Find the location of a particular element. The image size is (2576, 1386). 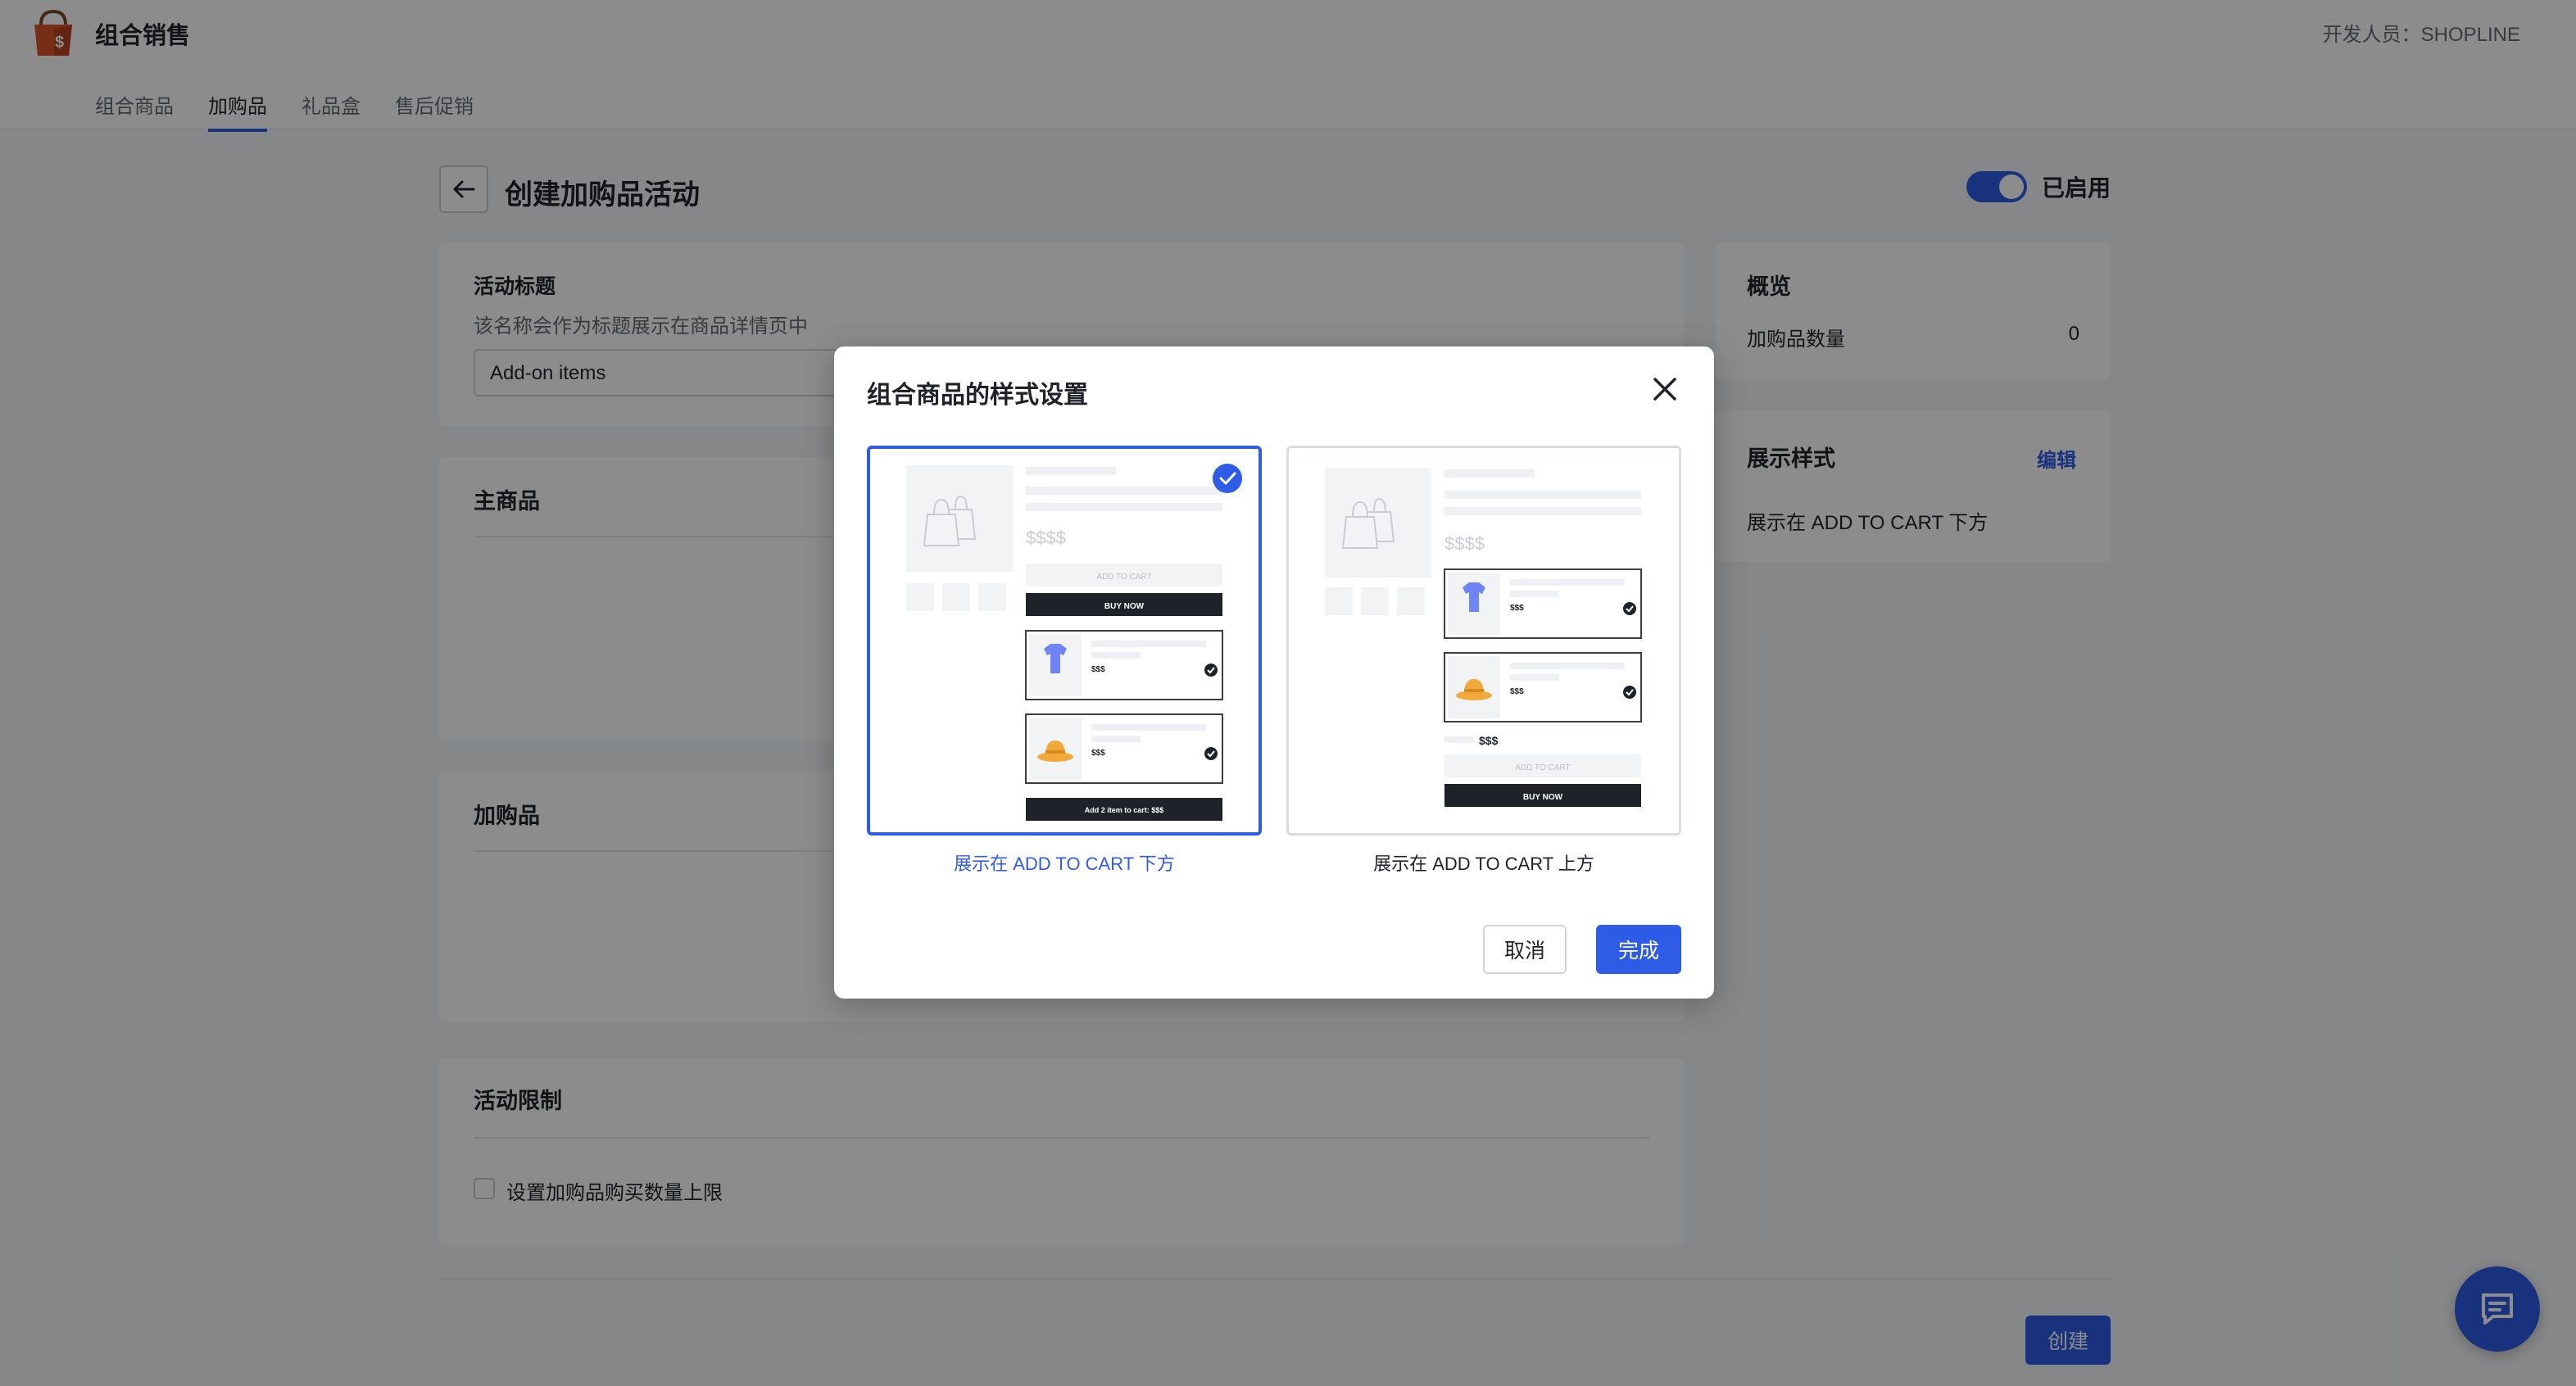

modal-title: 组合商品的样式设置 is located at coordinates (977, 395).